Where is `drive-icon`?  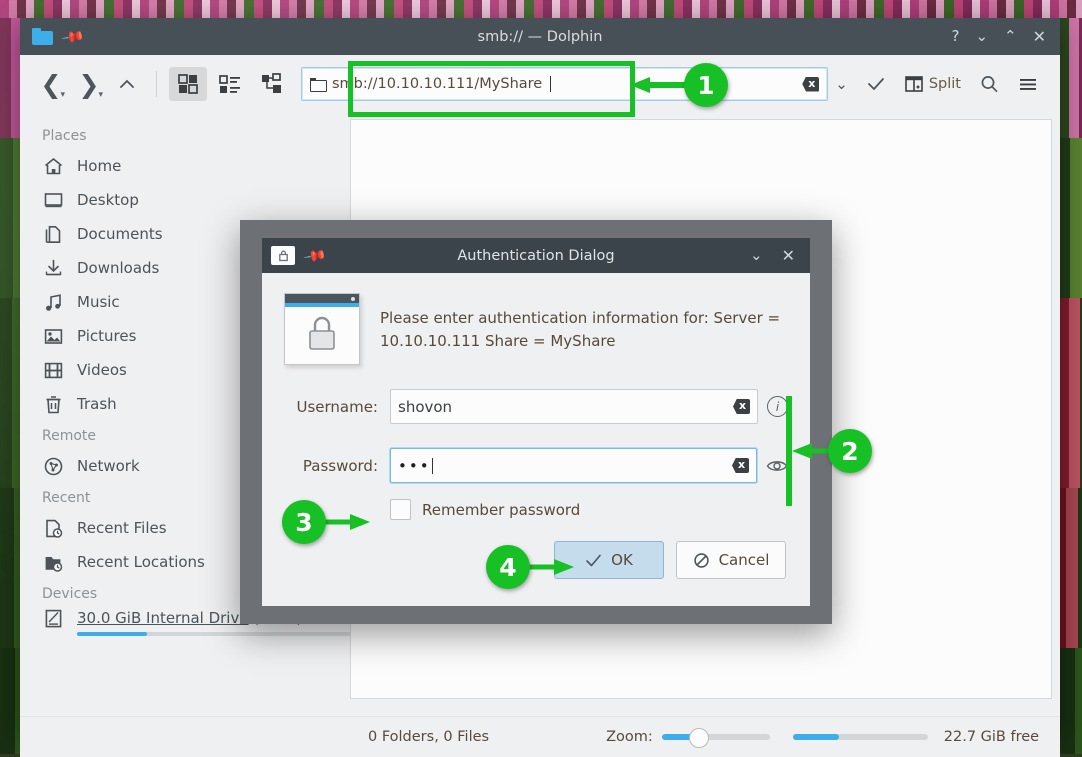 drive-icon is located at coordinates (53, 618).